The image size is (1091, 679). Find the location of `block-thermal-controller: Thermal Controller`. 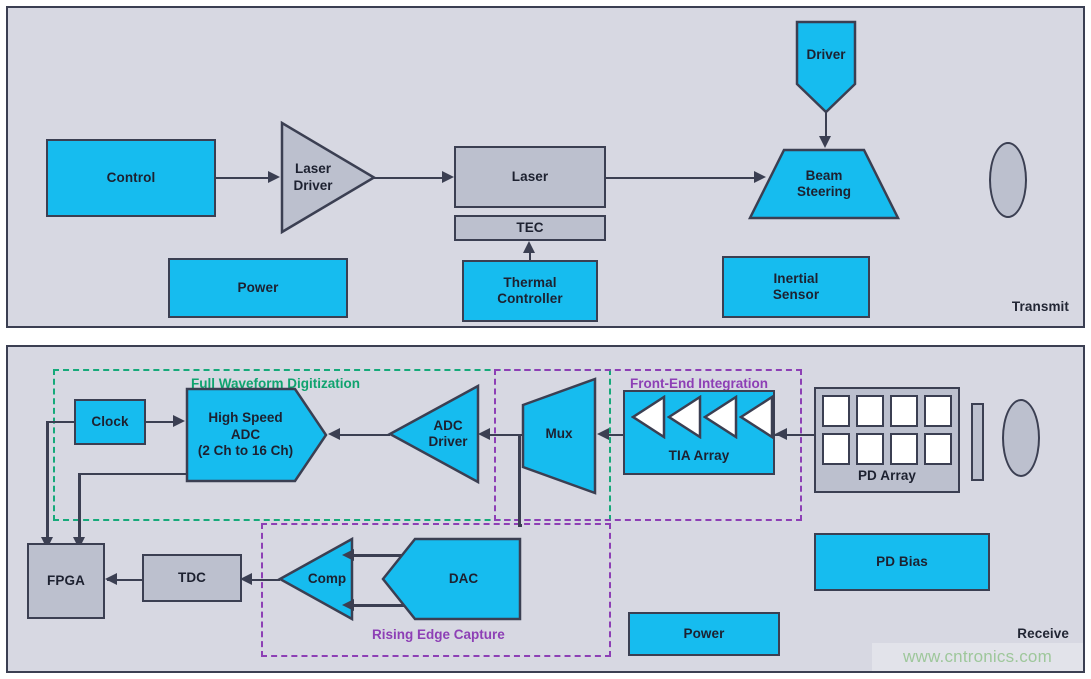

block-thermal-controller: Thermal Controller is located at coordinates (530, 291).